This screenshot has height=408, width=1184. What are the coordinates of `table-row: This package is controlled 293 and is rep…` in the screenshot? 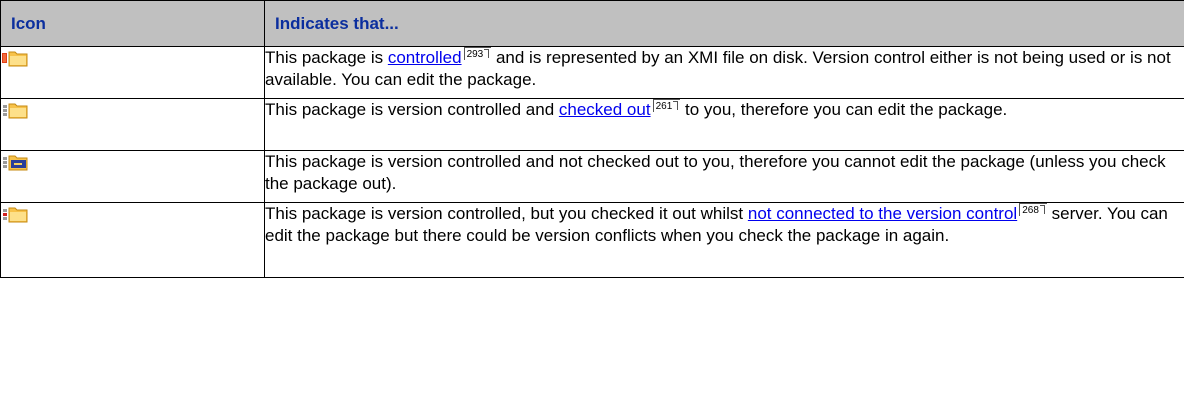 It's located at (592, 72).